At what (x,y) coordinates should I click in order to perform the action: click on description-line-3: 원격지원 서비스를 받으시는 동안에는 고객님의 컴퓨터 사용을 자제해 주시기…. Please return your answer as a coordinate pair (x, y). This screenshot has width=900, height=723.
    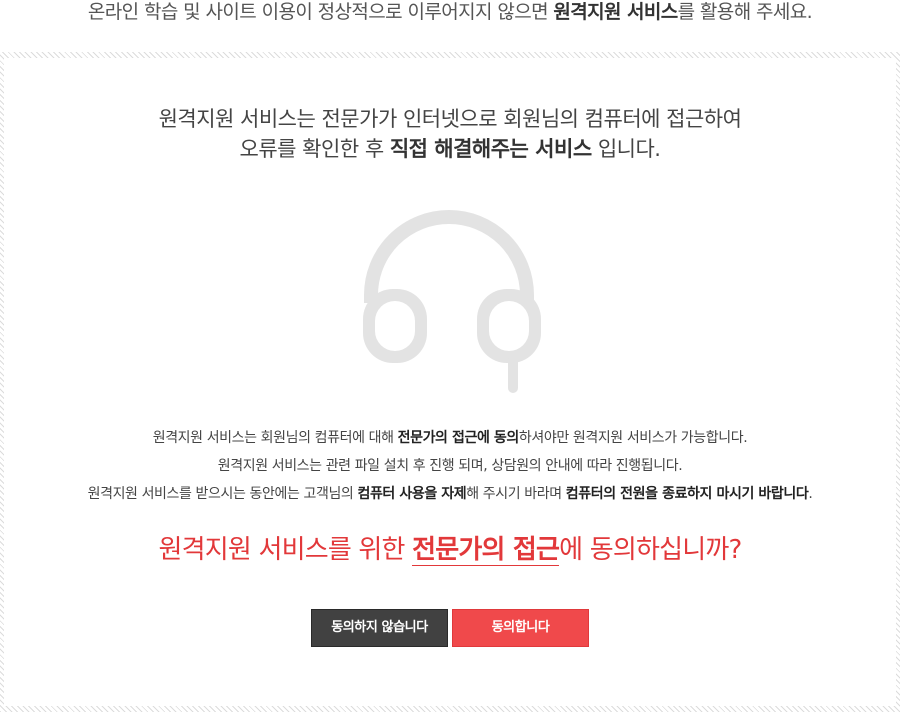
    Looking at the image, I should click on (450, 494).